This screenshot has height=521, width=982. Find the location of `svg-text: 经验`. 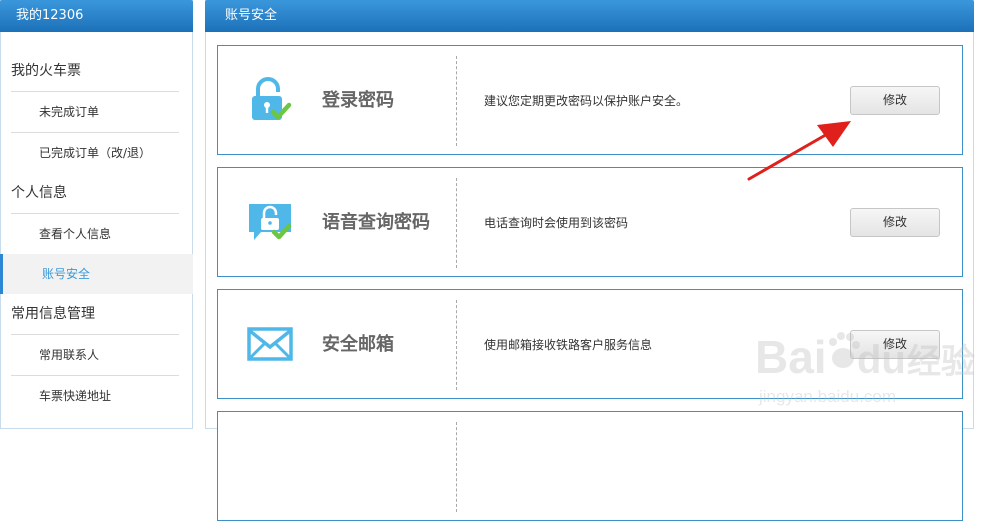

svg-text: 经验 is located at coordinates (941, 362).